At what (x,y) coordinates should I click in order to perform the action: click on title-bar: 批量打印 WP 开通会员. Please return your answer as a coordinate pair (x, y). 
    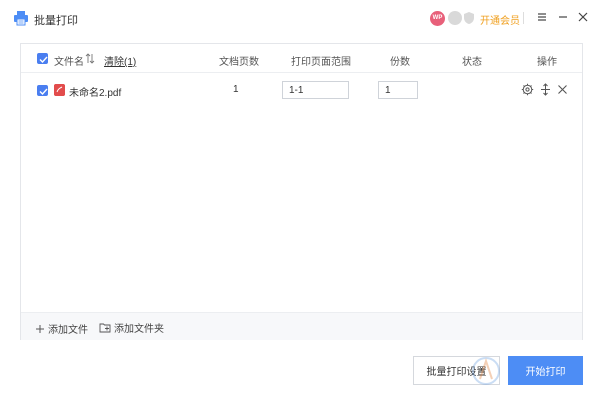
    Looking at the image, I should click on (300, 18).